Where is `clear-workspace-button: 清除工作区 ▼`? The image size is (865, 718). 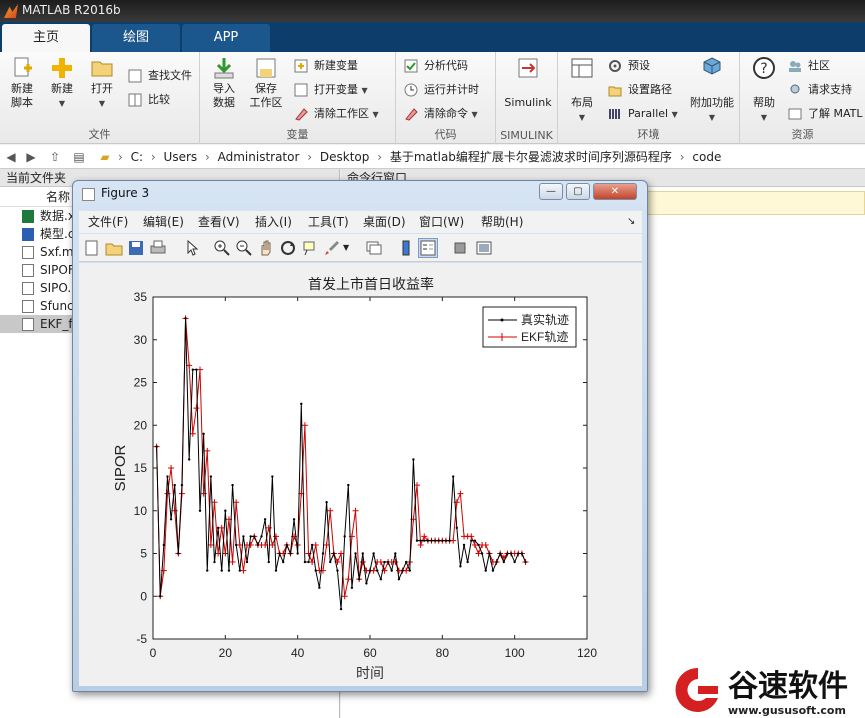
clear-workspace-button: 清除工作区 ▼ is located at coordinates (336, 114).